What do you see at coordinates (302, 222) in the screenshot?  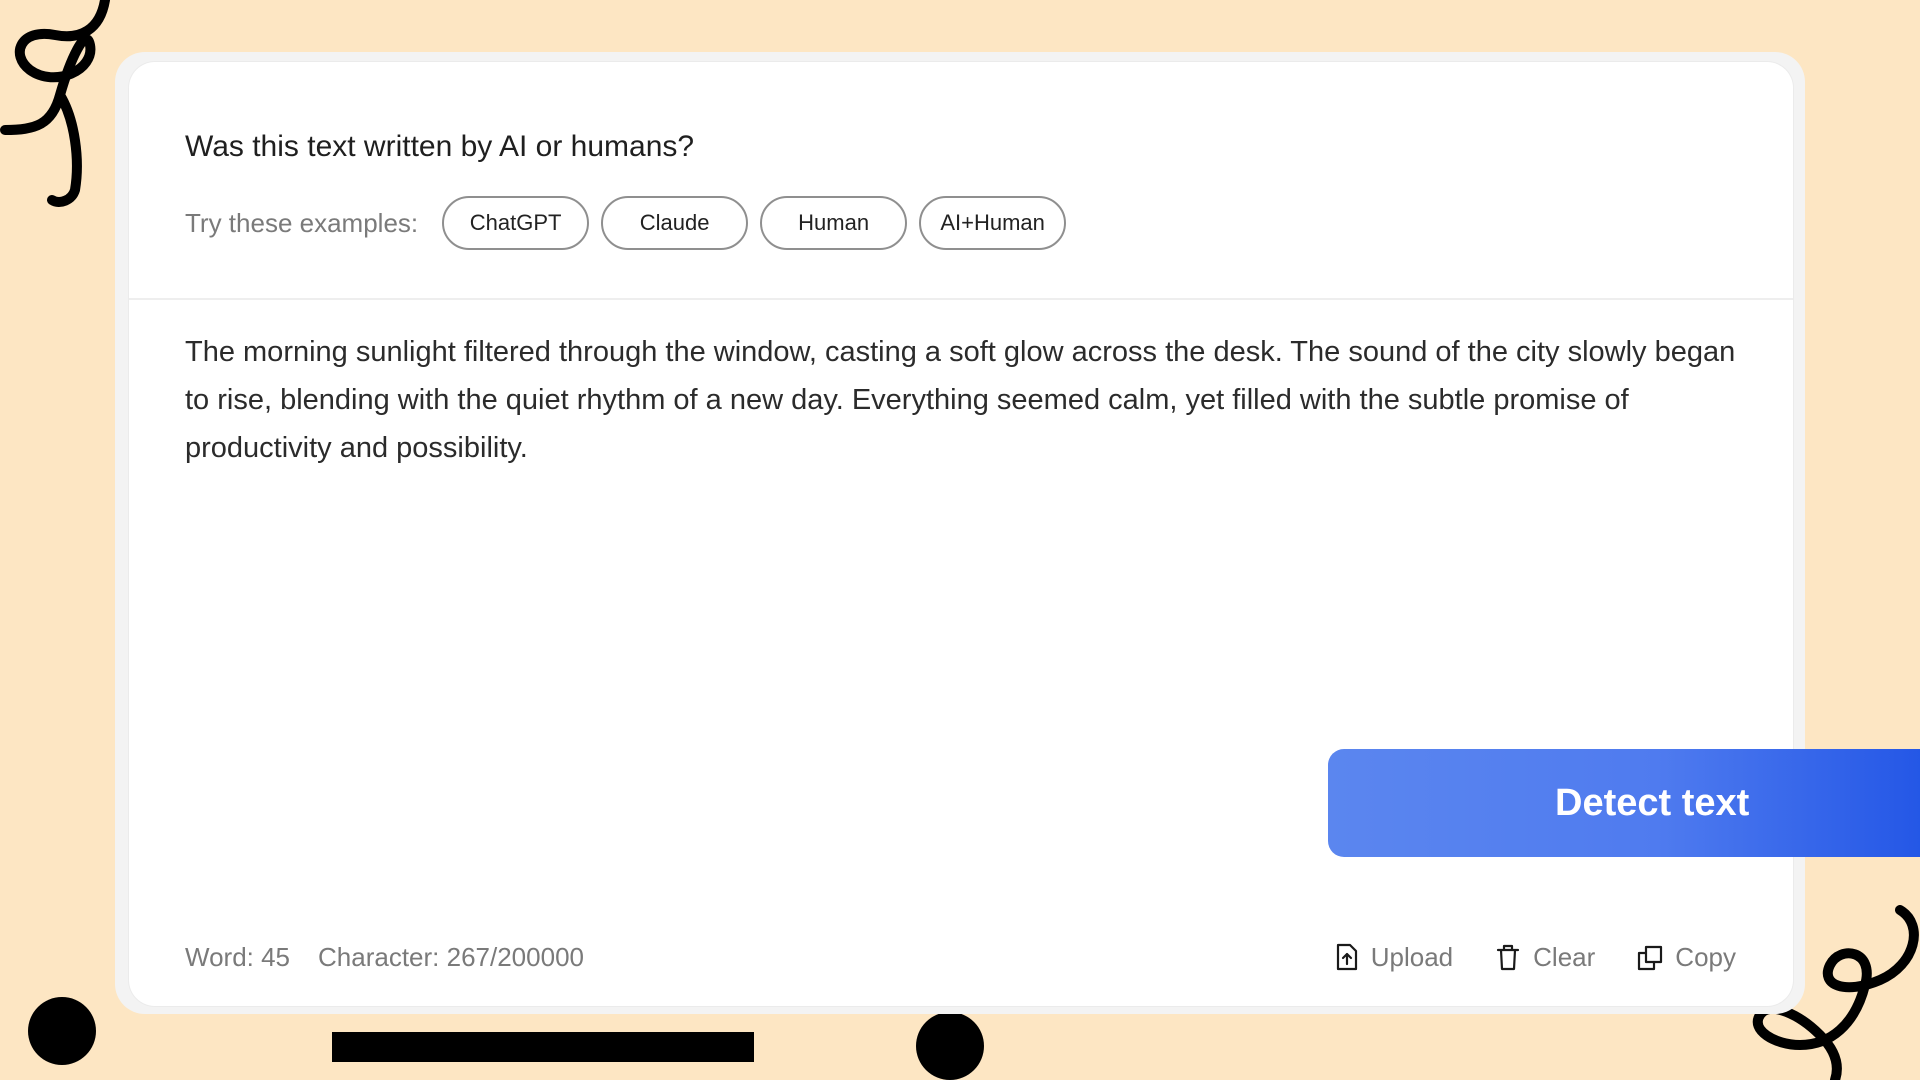 I see `examples-label: Try these examples:` at bounding box center [302, 222].